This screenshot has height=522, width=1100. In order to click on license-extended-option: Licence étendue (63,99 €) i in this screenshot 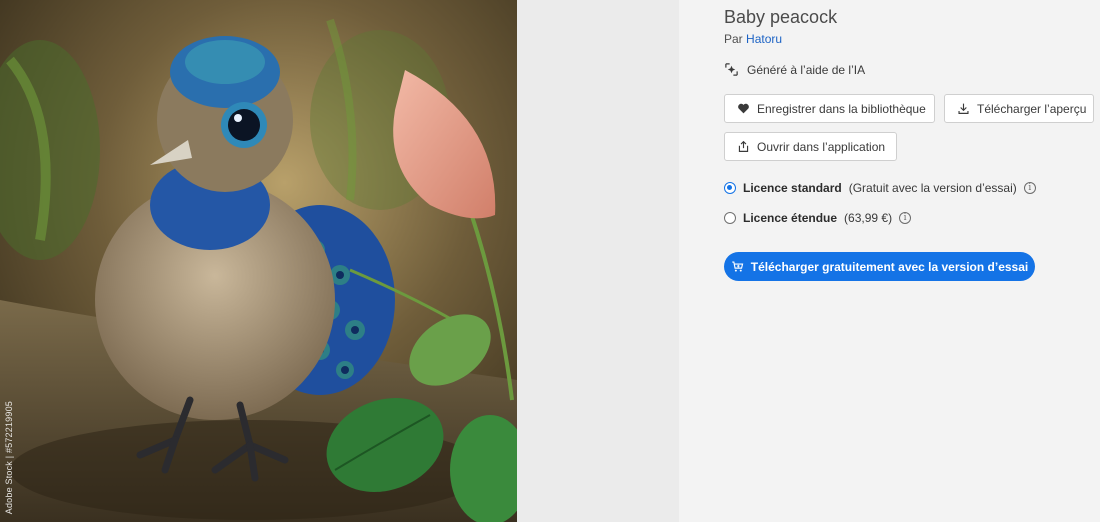, I will do `click(818, 218)`.